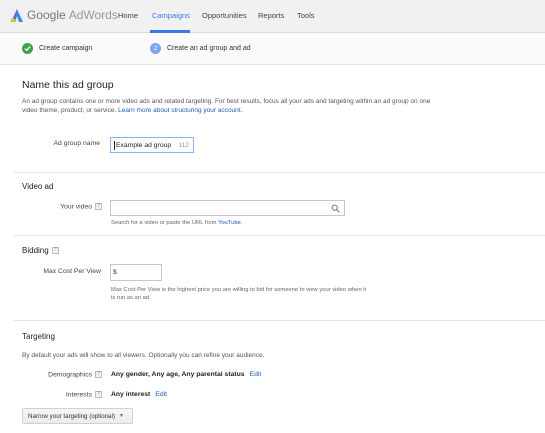 This screenshot has width=545, height=433. What do you see at coordinates (121, 416) in the screenshot?
I see `caret-down-icon: ▼` at bounding box center [121, 416].